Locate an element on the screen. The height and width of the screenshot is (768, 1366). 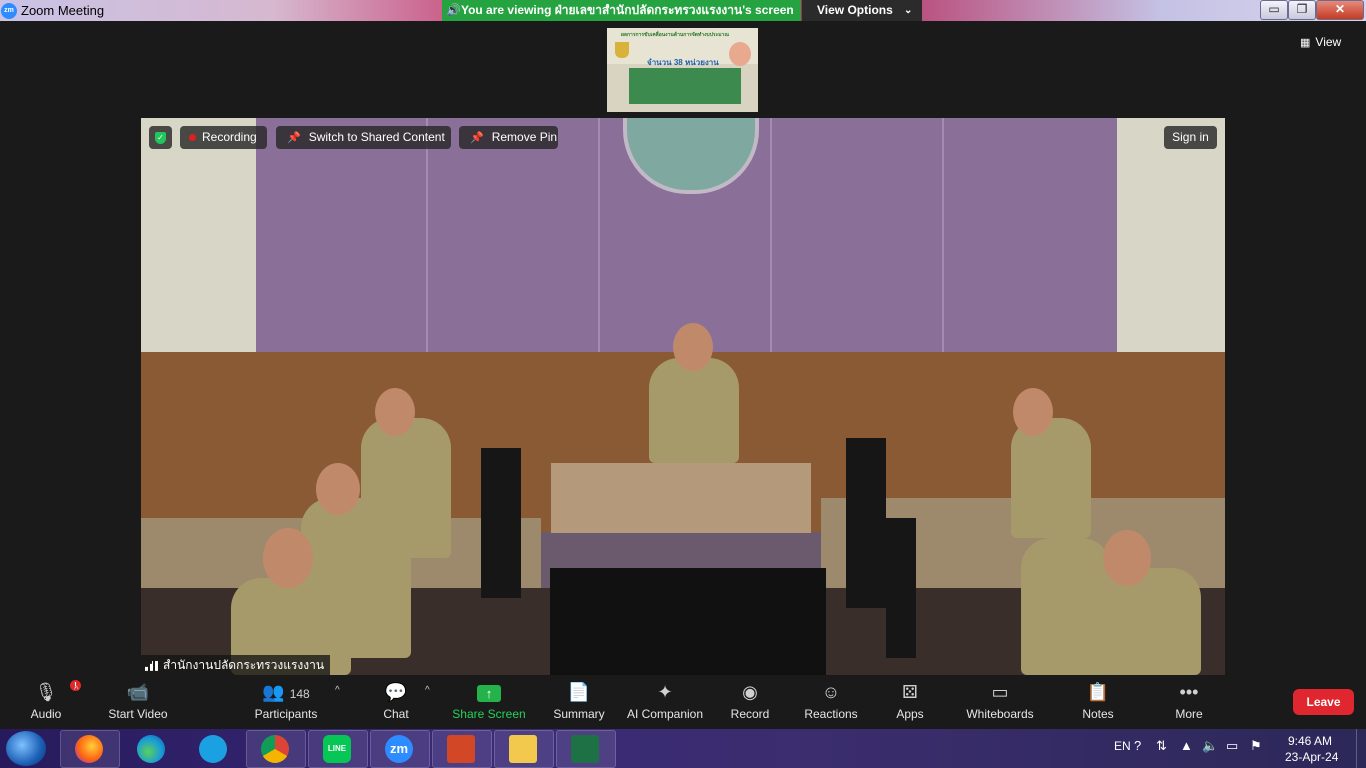
encryption-shield-button: ✓ is located at coordinates (160, 137).